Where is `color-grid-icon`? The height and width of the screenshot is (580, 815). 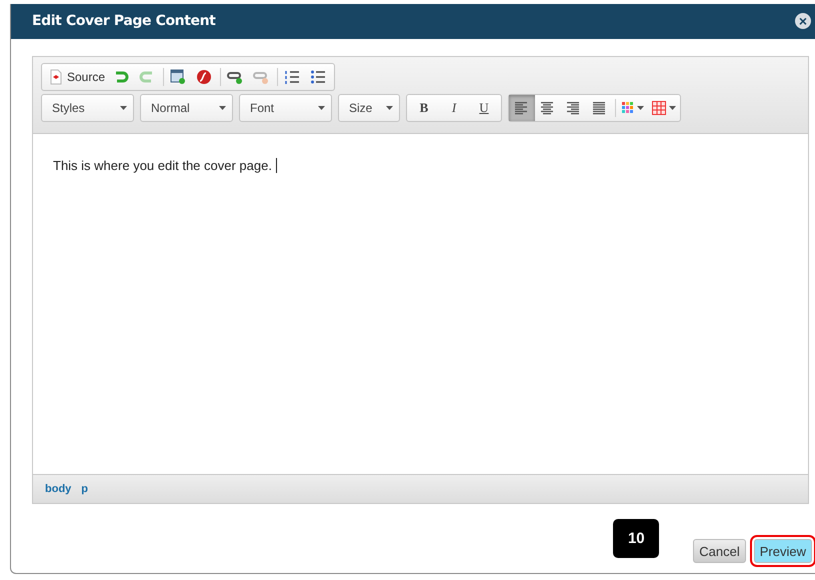
color-grid-icon is located at coordinates (628, 108).